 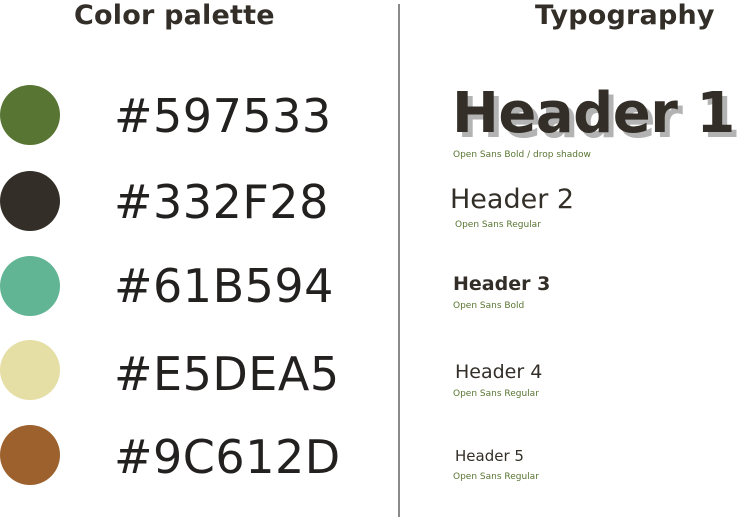 What do you see at coordinates (489, 456) in the screenshot?
I see `header-5-sample: Header 5` at bounding box center [489, 456].